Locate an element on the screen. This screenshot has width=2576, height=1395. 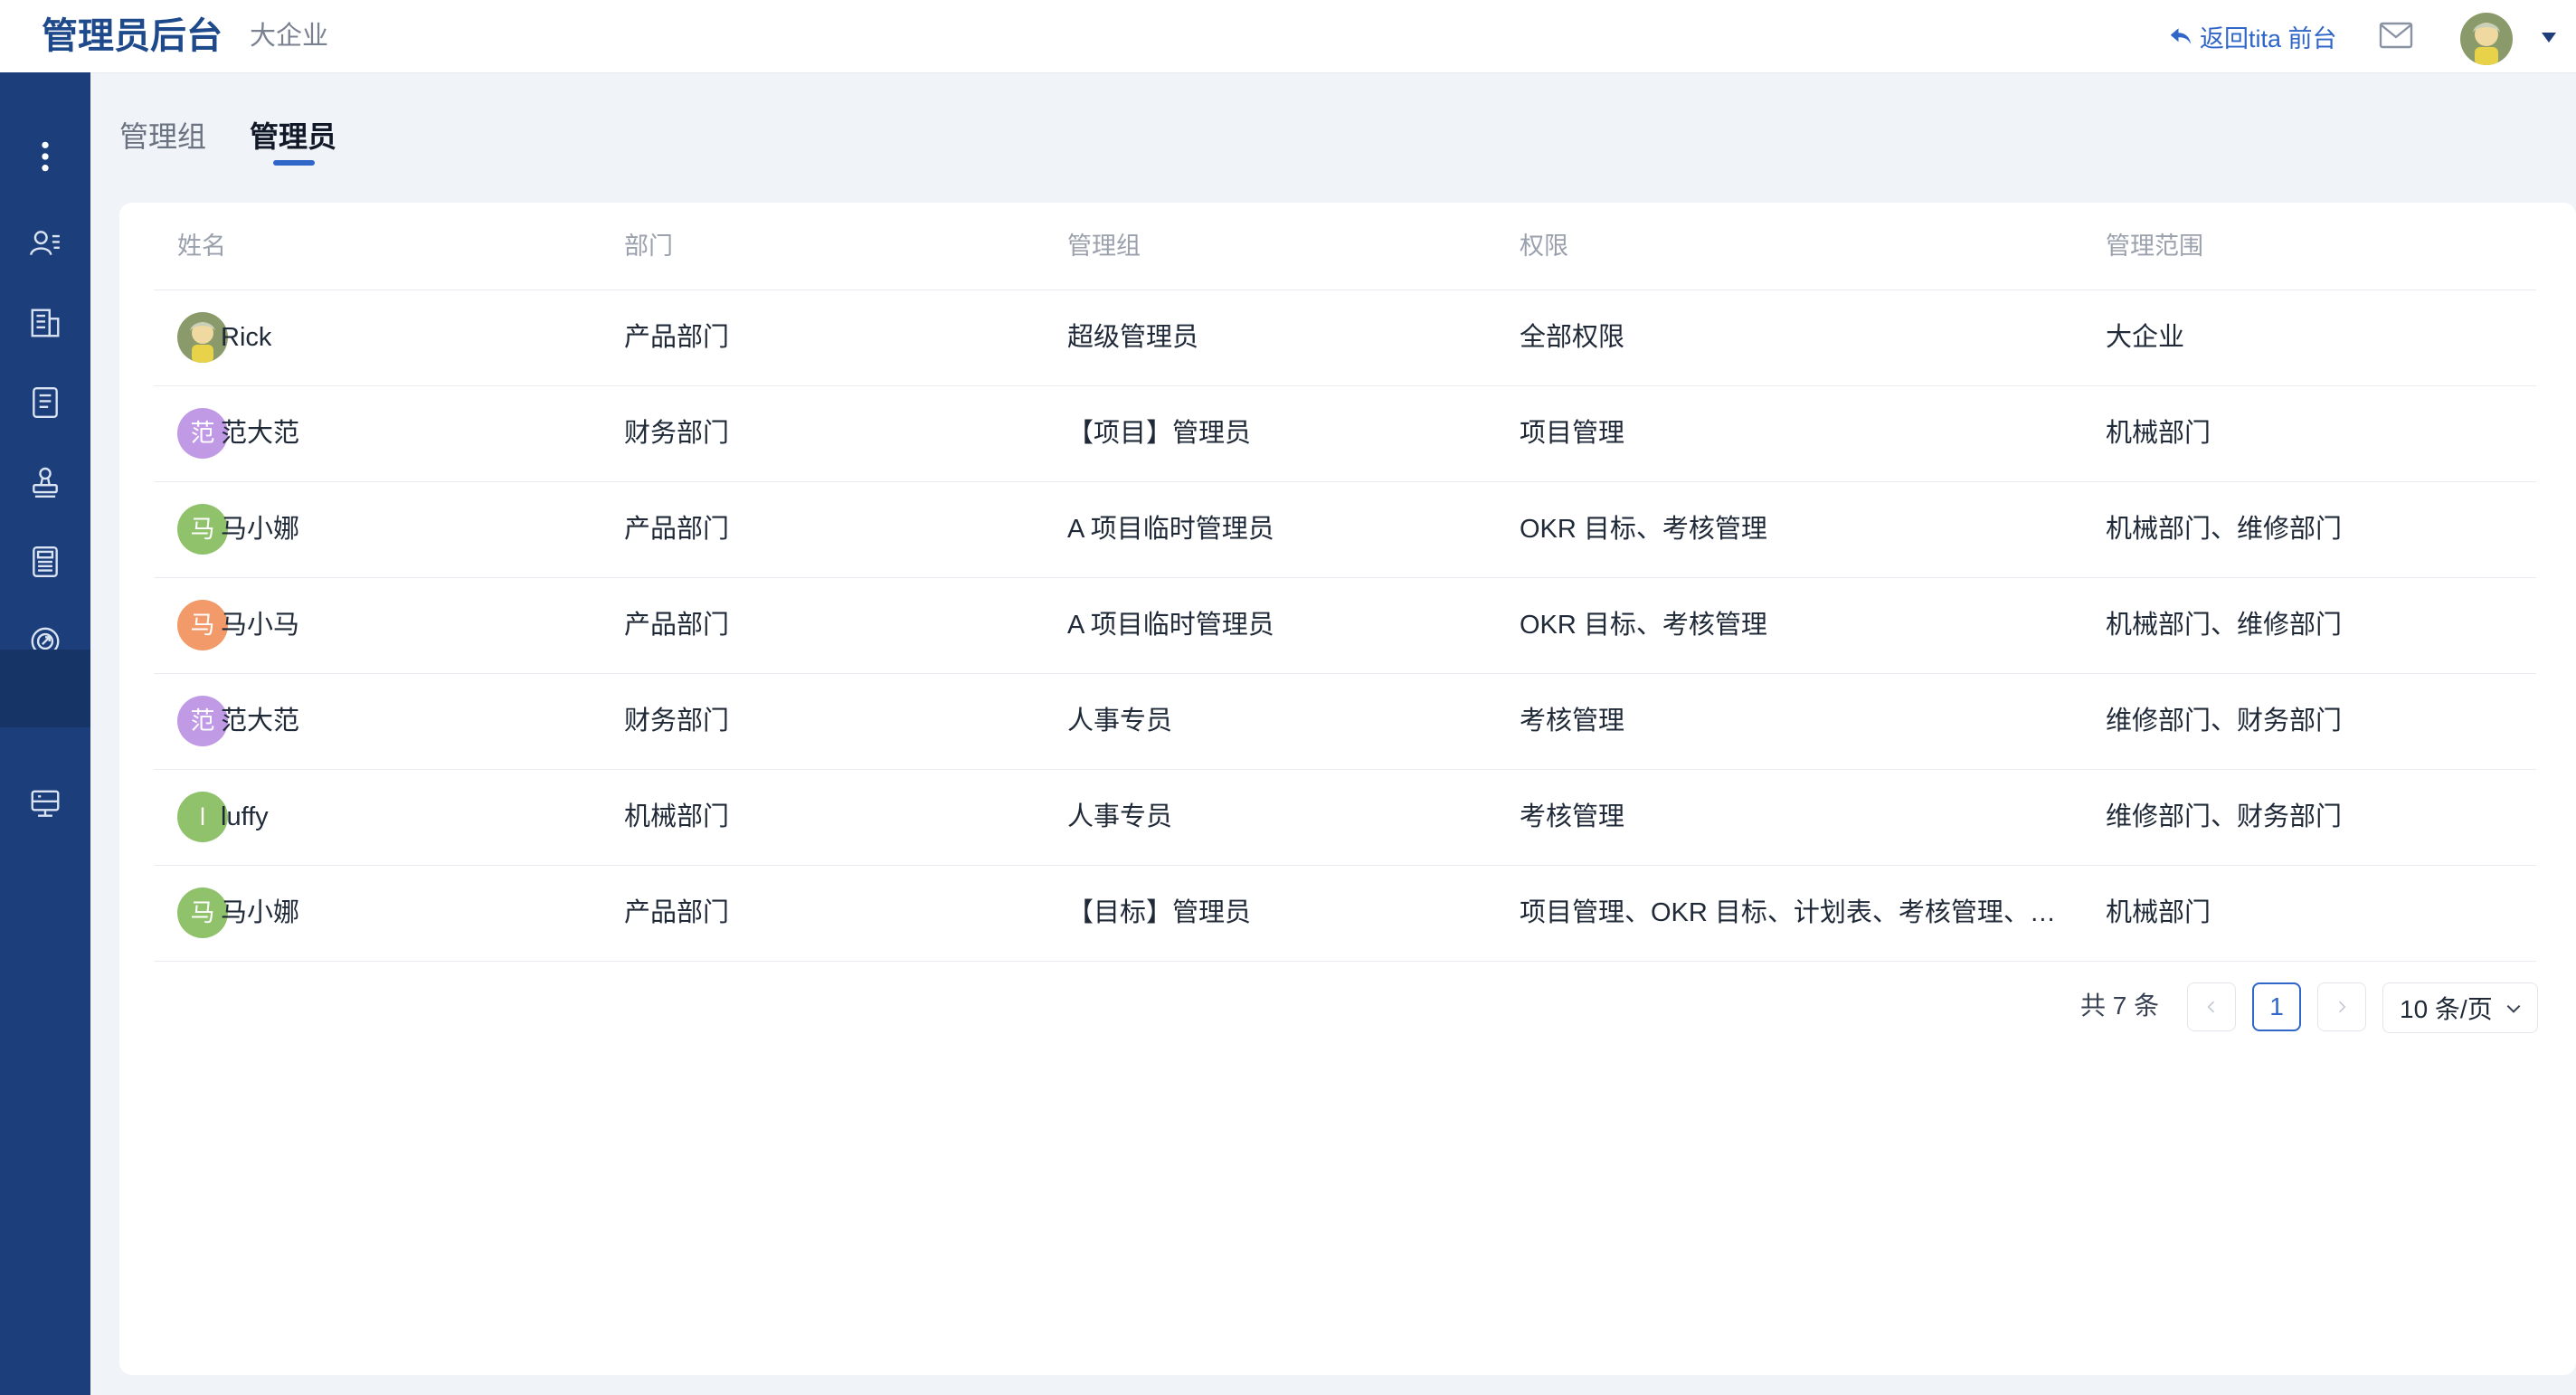
news-icon is located at coordinates (45, 562).